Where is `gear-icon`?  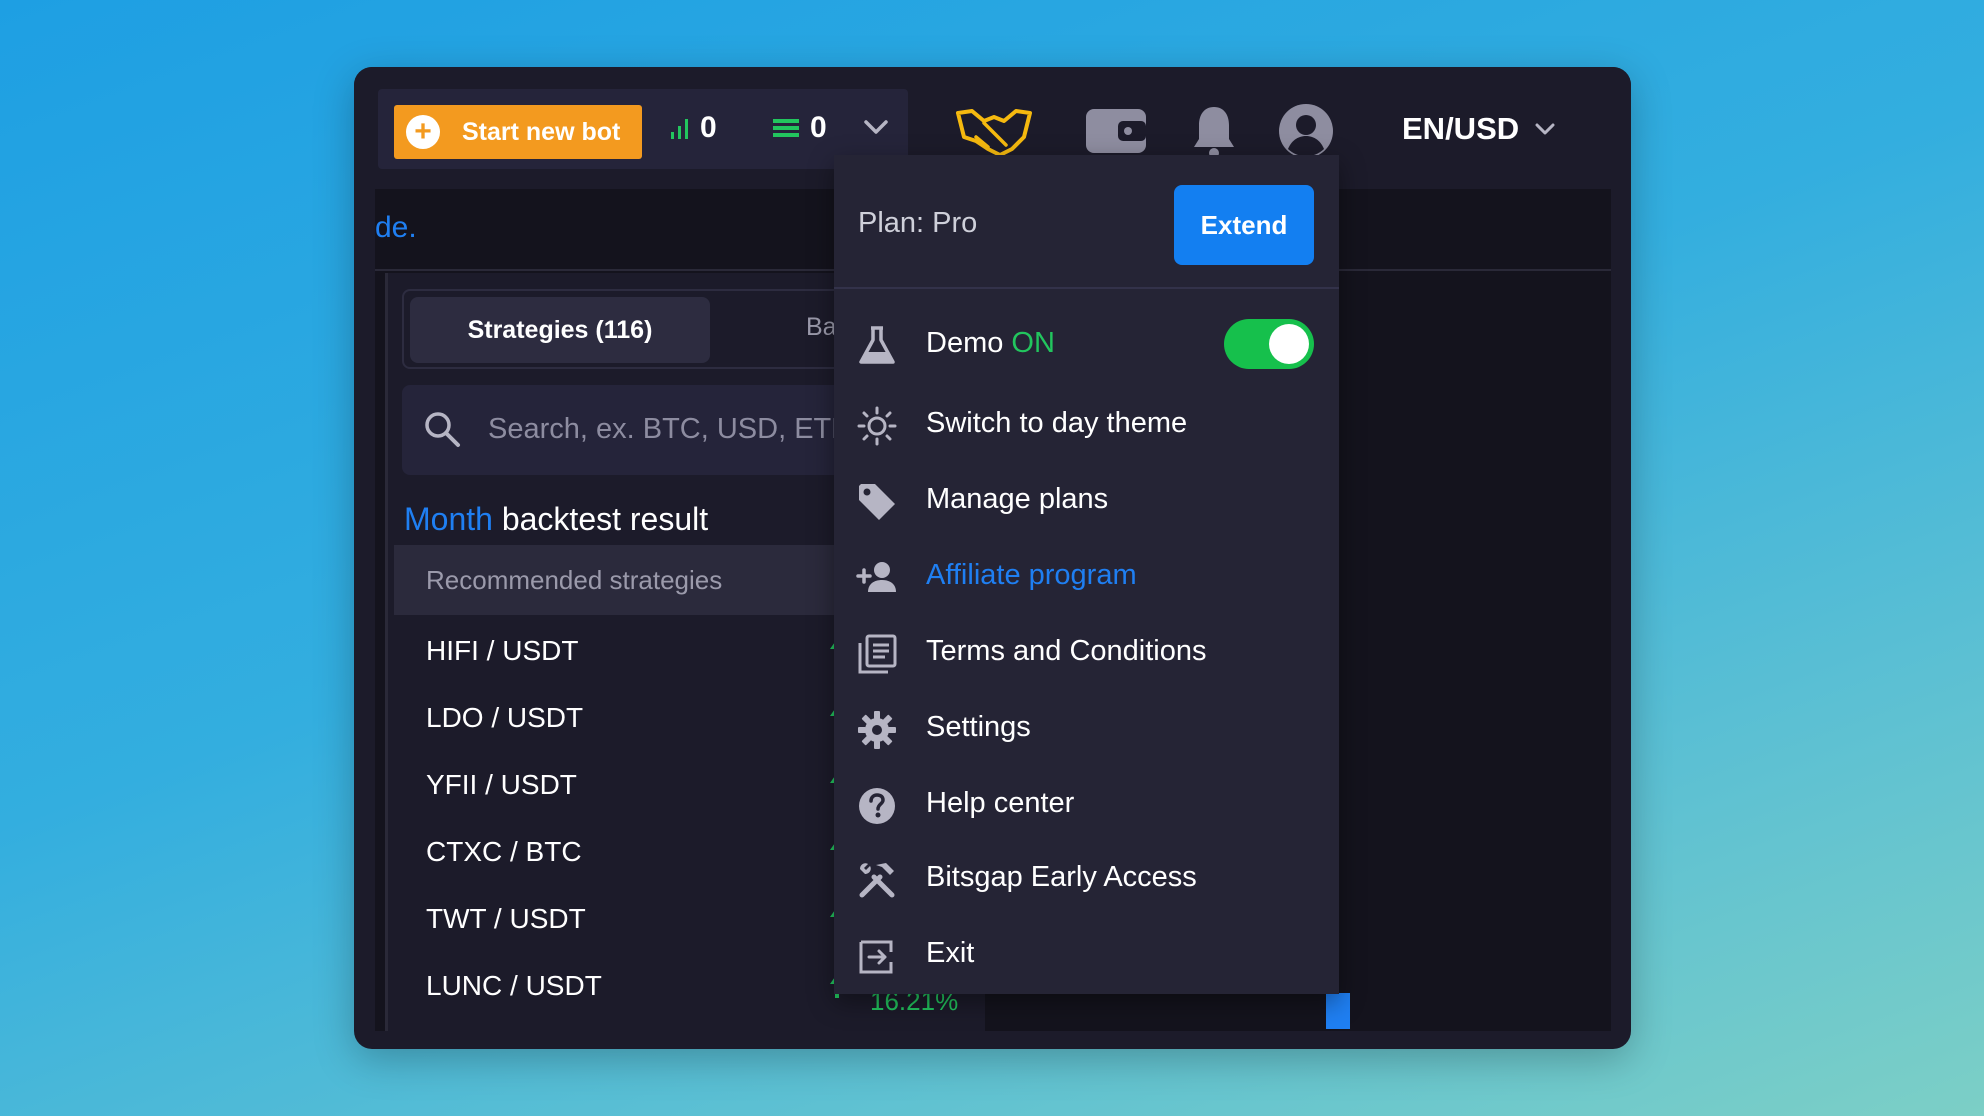 gear-icon is located at coordinates (877, 730).